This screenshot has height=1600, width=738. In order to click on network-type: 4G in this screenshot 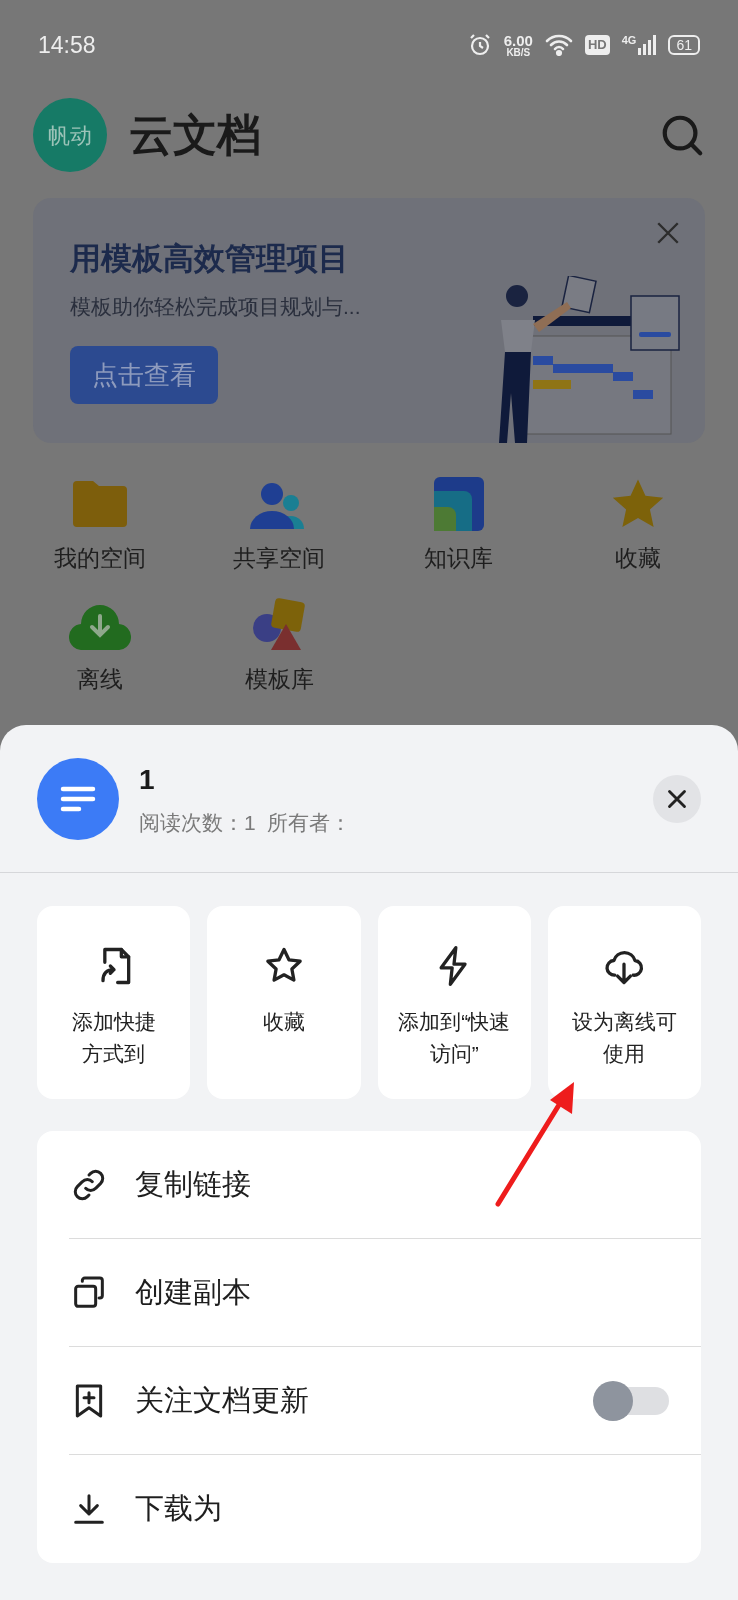, I will do `click(629, 40)`.